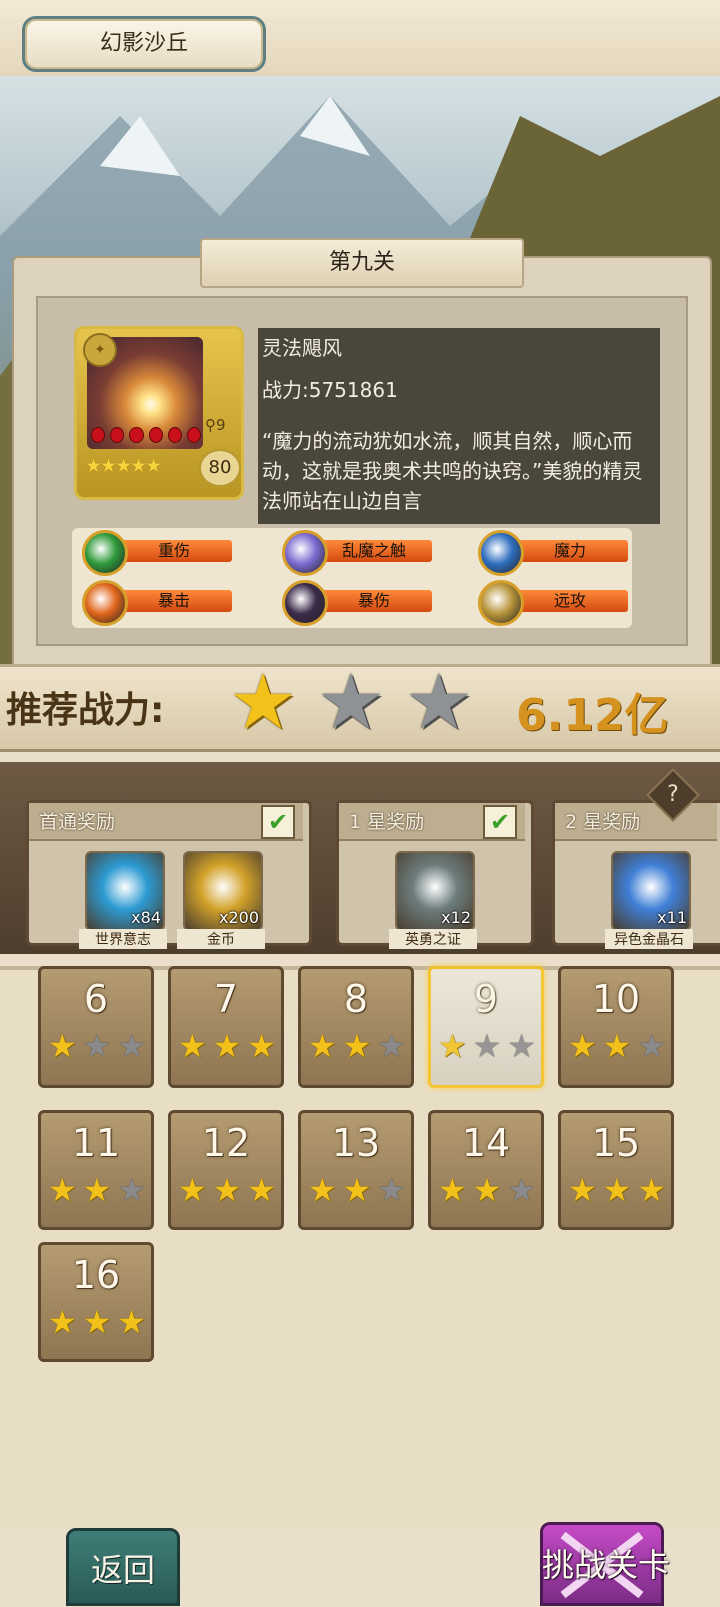 The height and width of the screenshot is (1607, 720). What do you see at coordinates (305, 603) in the screenshot?
I see `dark-demon-icon` at bounding box center [305, 603].